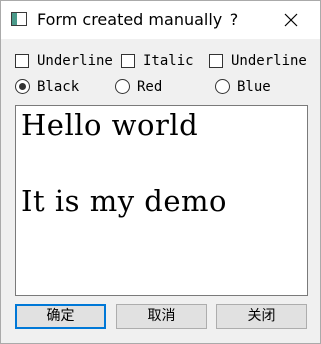  Describe the element at coordinates (150, 87) in the screenshot. I see `radio-label: Red` at that location.